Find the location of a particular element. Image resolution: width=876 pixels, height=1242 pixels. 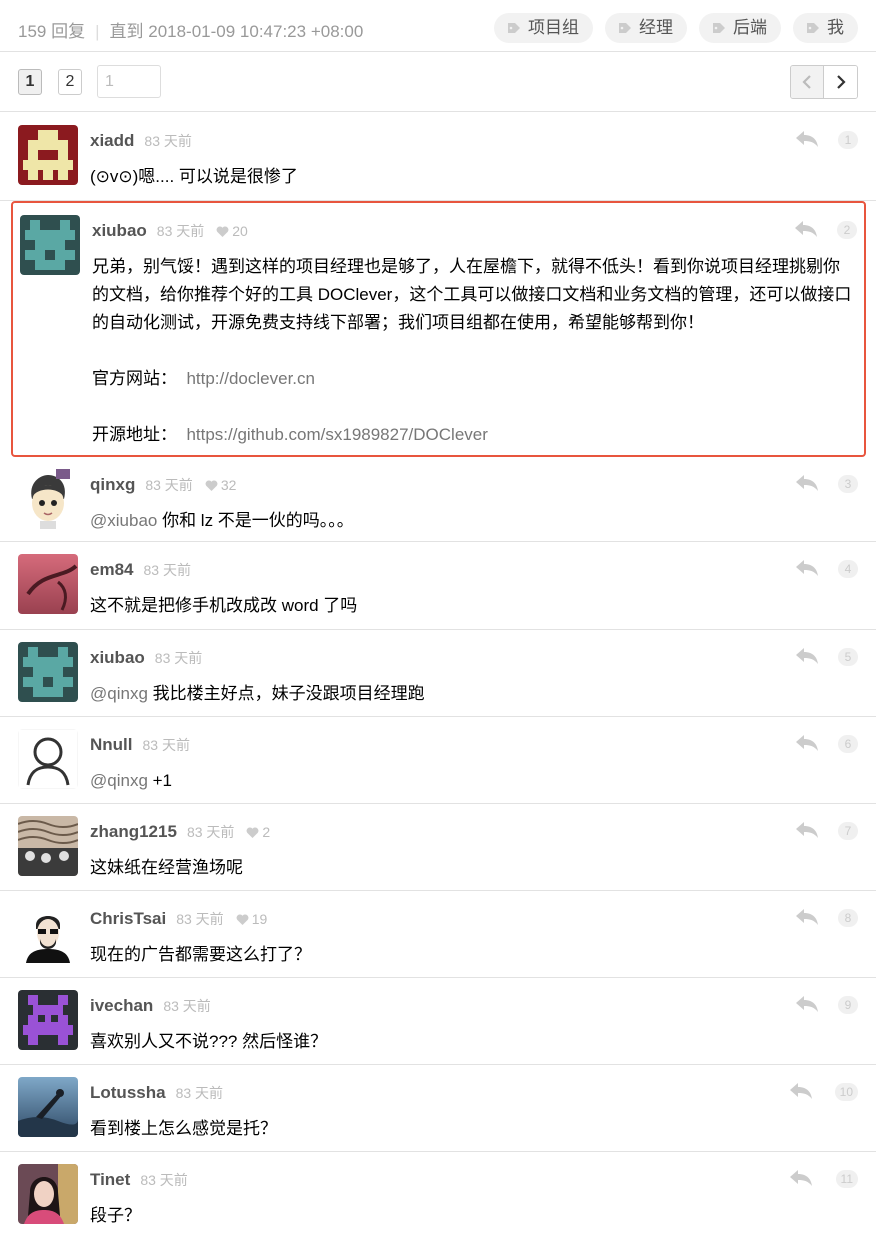

page-jump-input: 1 is located at coordinates (129, 81).